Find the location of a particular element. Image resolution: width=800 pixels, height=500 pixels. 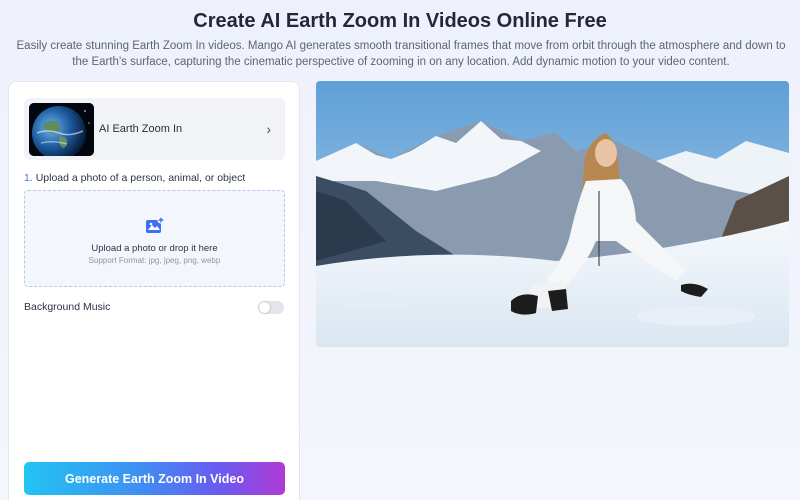

model-label: AI Earth Zoom In is located at coordinates (141, 129).